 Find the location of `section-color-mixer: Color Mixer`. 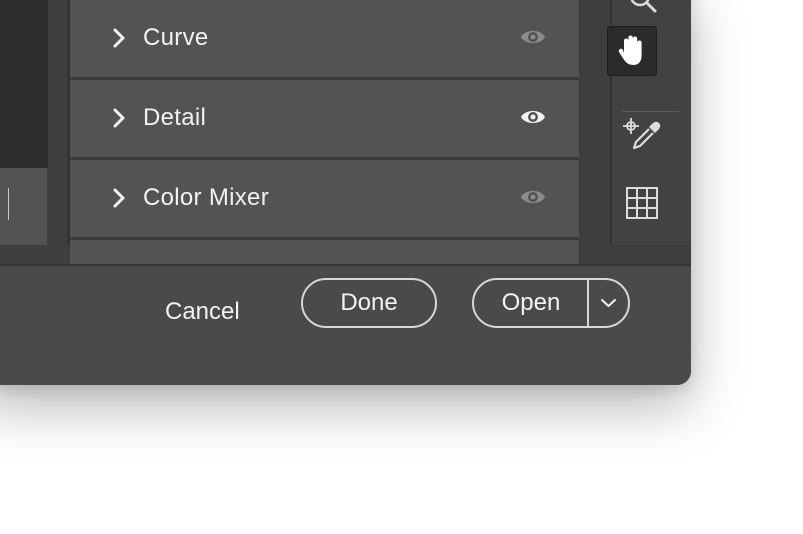

section-color-mixer: Color Mixer is located at coordinates (324, 200).